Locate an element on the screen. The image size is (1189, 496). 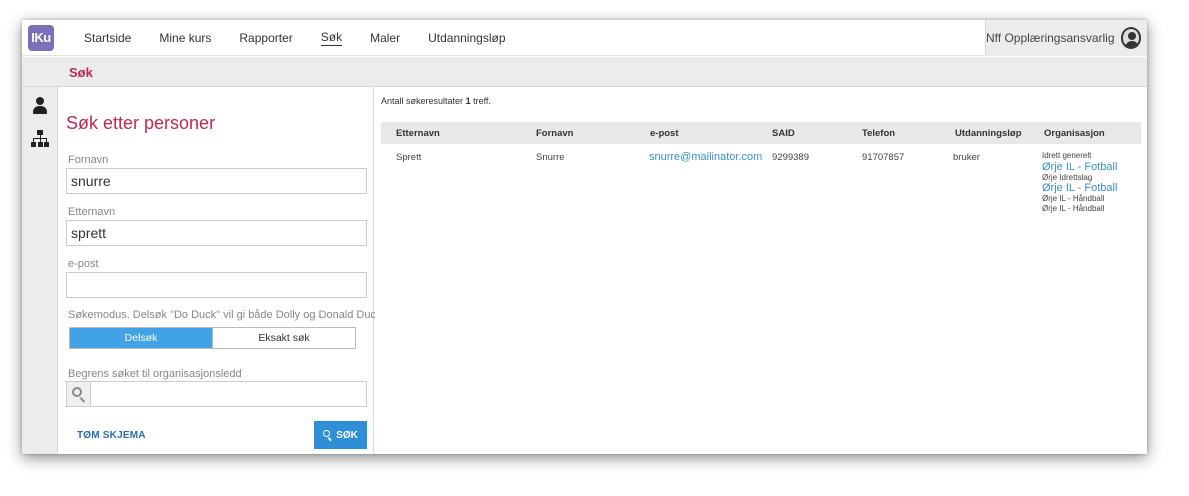
clear-form-button: TØM SKJEMA is located at coordinates (111, 435).